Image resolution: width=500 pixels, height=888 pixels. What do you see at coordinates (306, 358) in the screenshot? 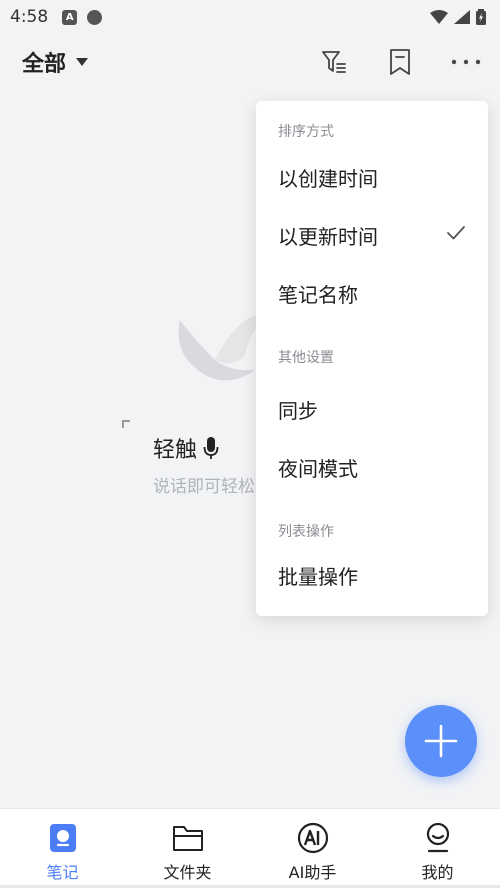
I see `menu-section-other: 其他设置` at bounding box center [306, 358].